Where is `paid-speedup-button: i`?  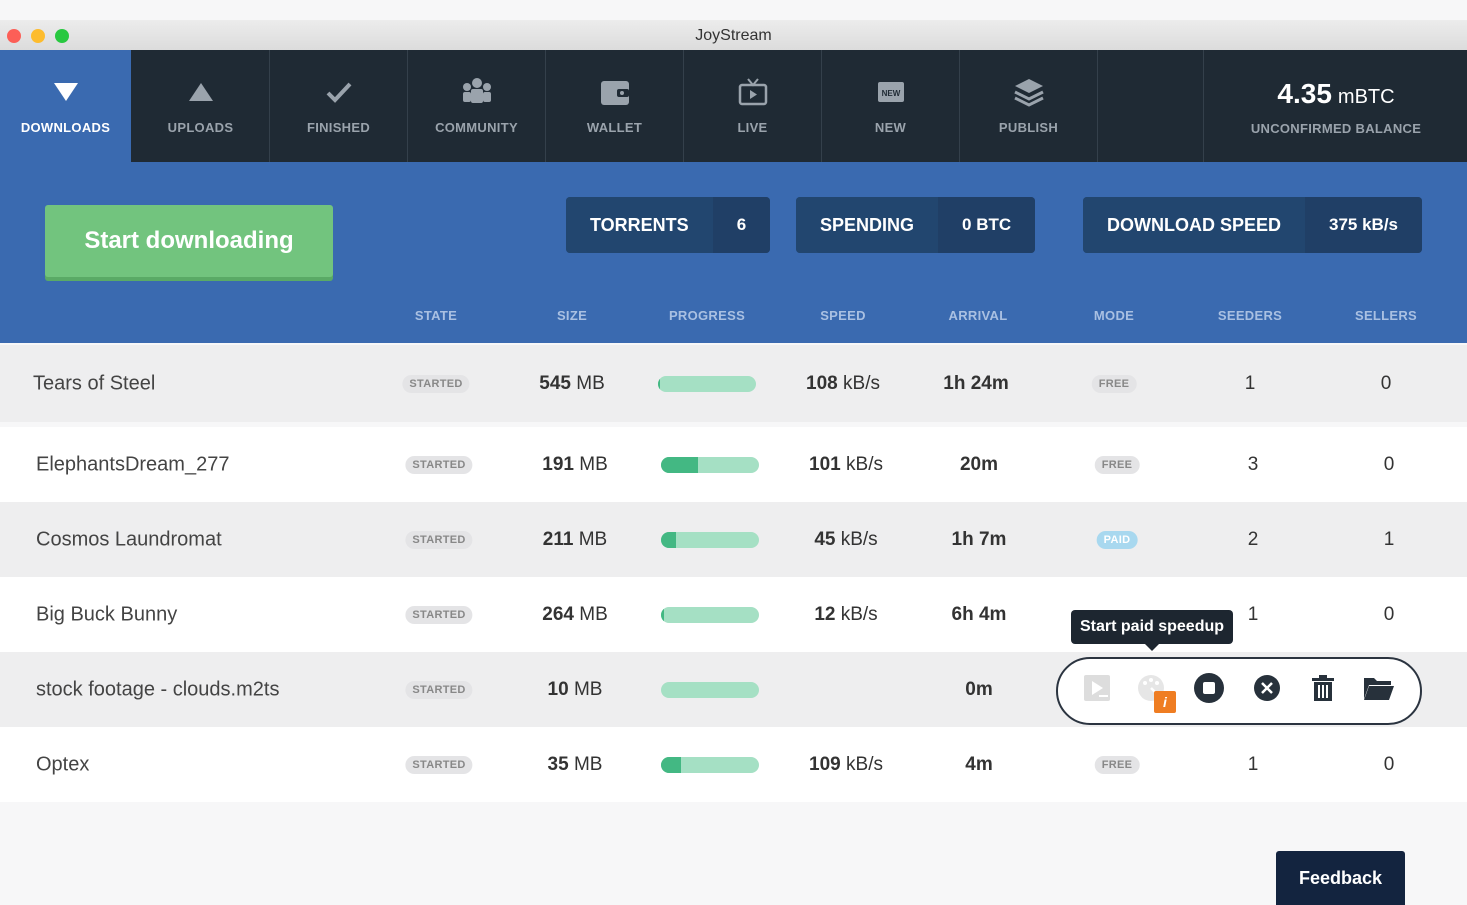
paid-speedup-button: i is located at coordinates (1156, 693).